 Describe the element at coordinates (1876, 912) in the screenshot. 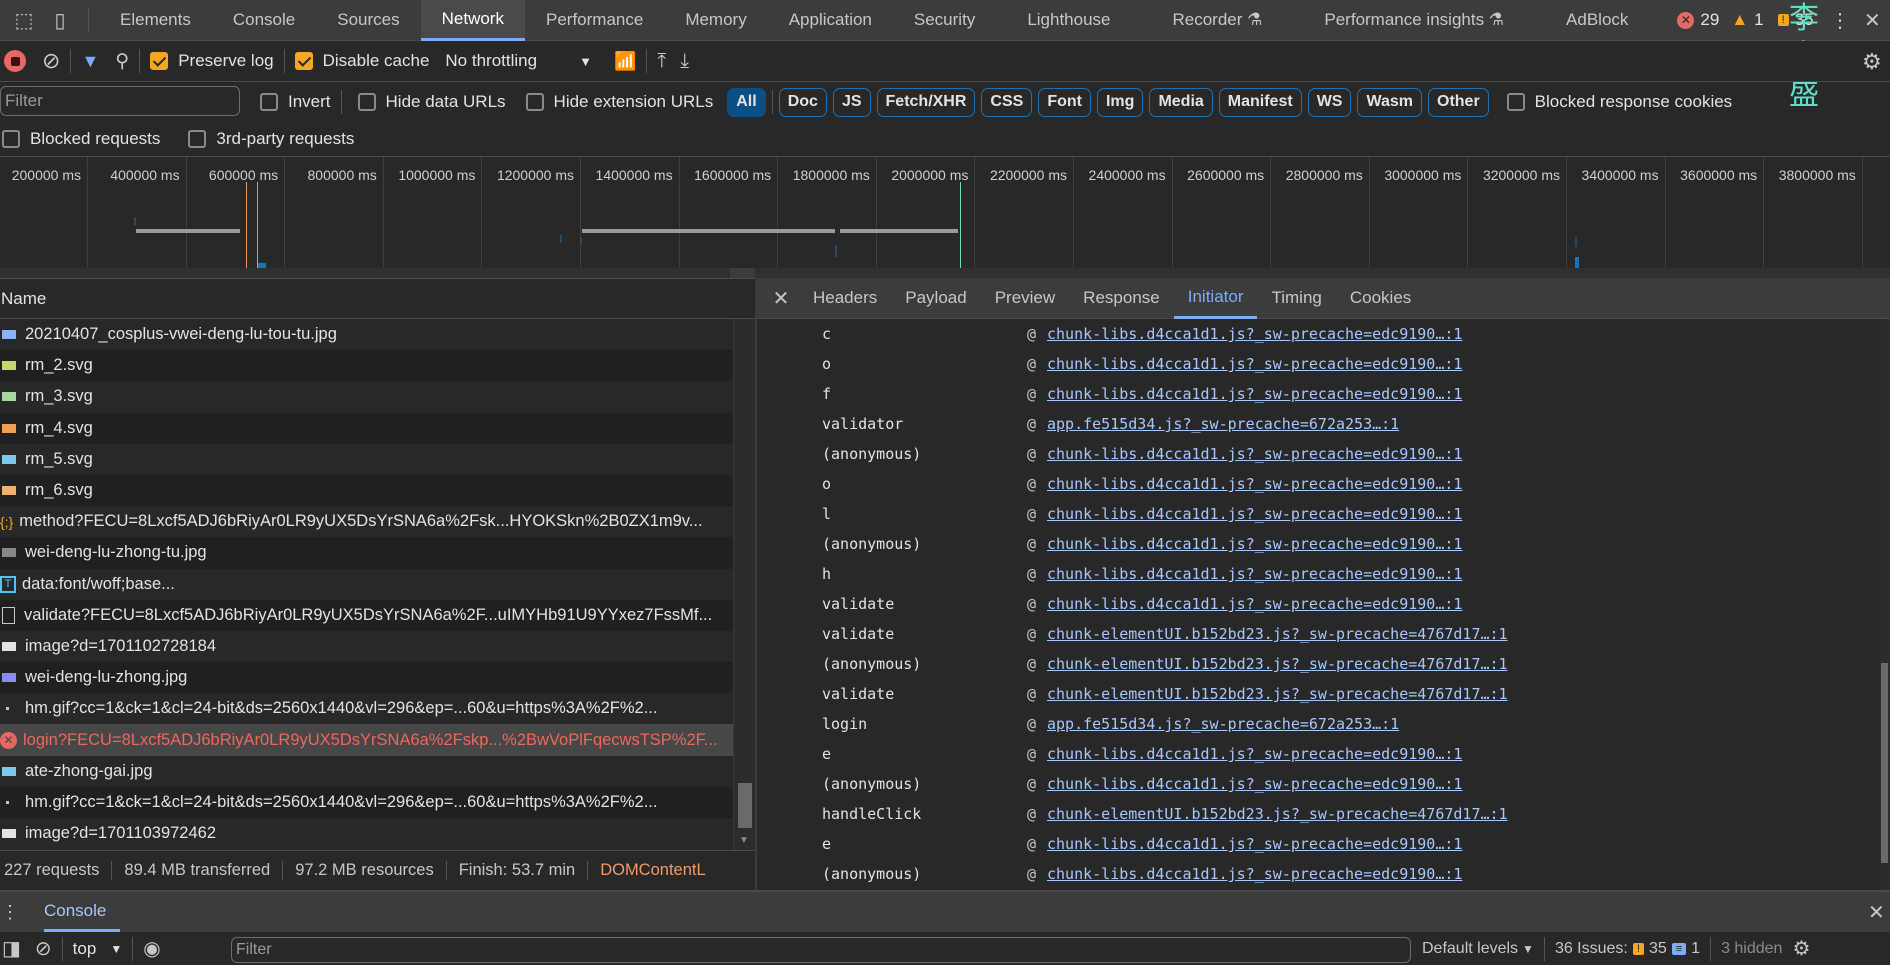

I see `close-drawer-icon: ✕` at that location.